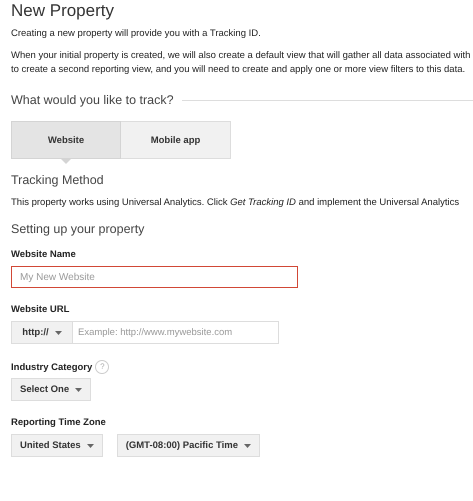  I want to click on field-label: Industry Category, so click(51, 367).